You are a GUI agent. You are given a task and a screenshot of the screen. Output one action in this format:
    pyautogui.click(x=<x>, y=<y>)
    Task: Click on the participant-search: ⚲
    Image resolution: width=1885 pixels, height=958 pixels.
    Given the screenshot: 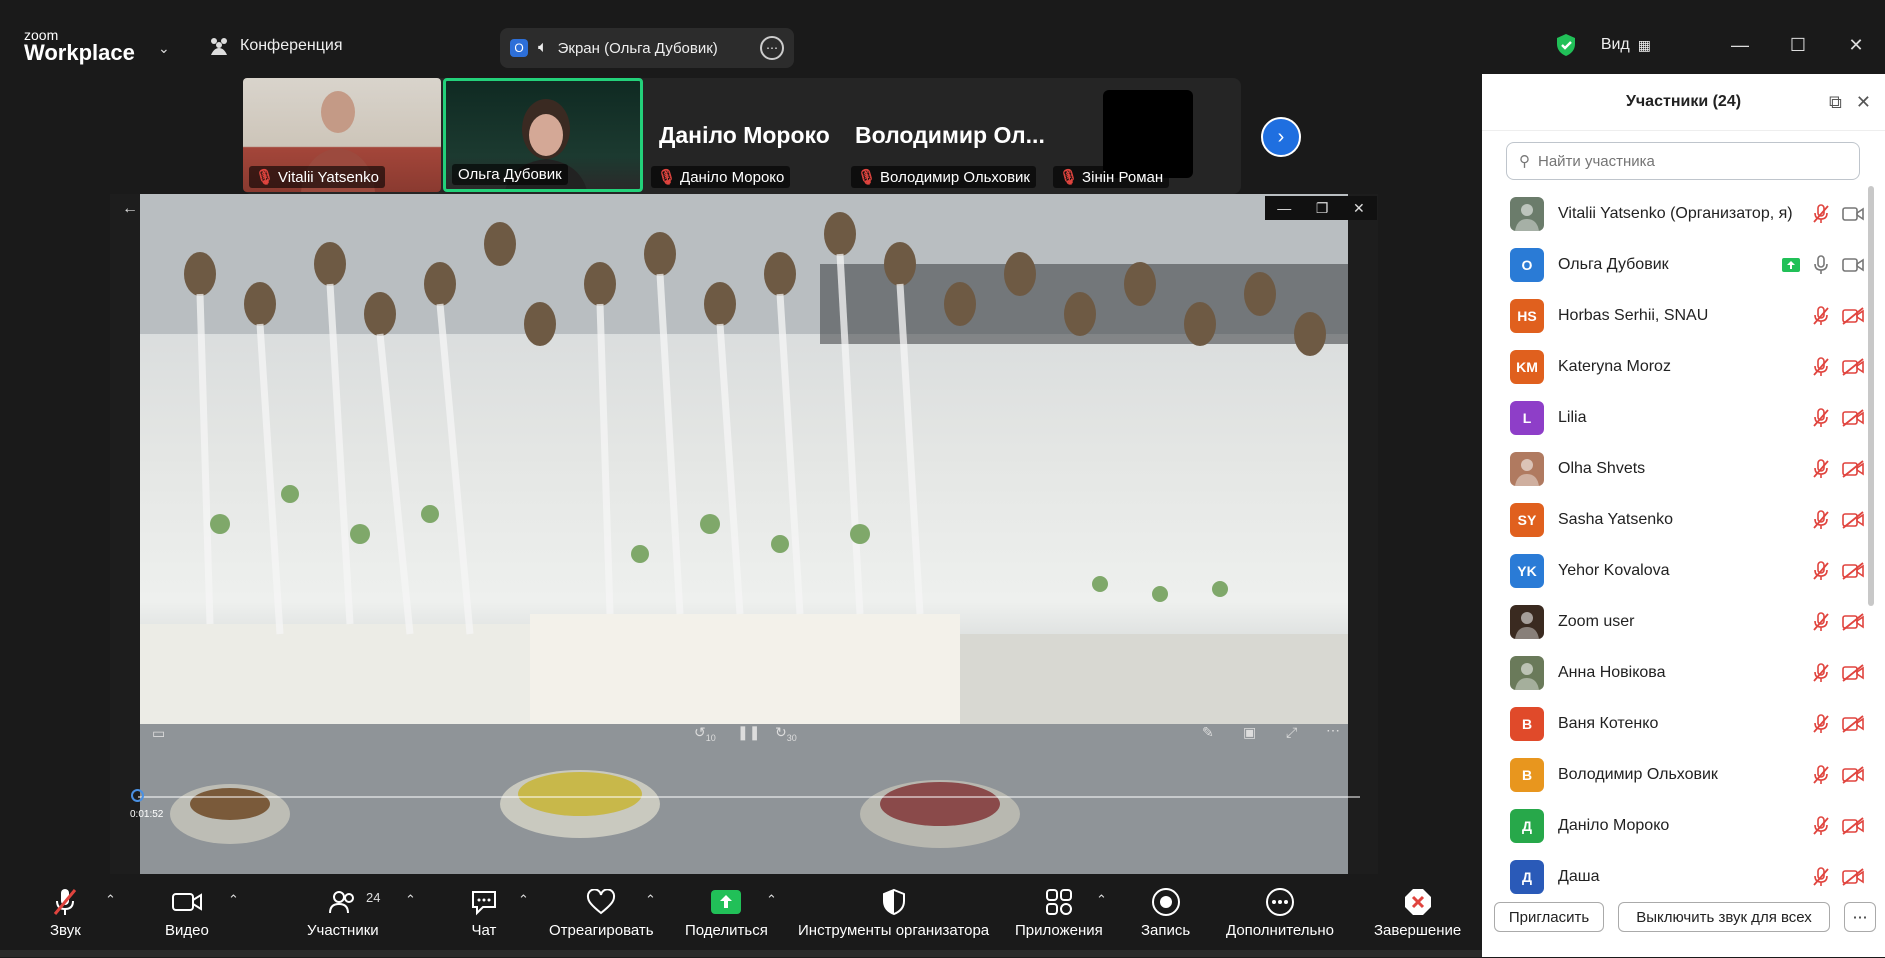 What is the action you would take?
    pyautogui.click(x=1683, y=161)
    